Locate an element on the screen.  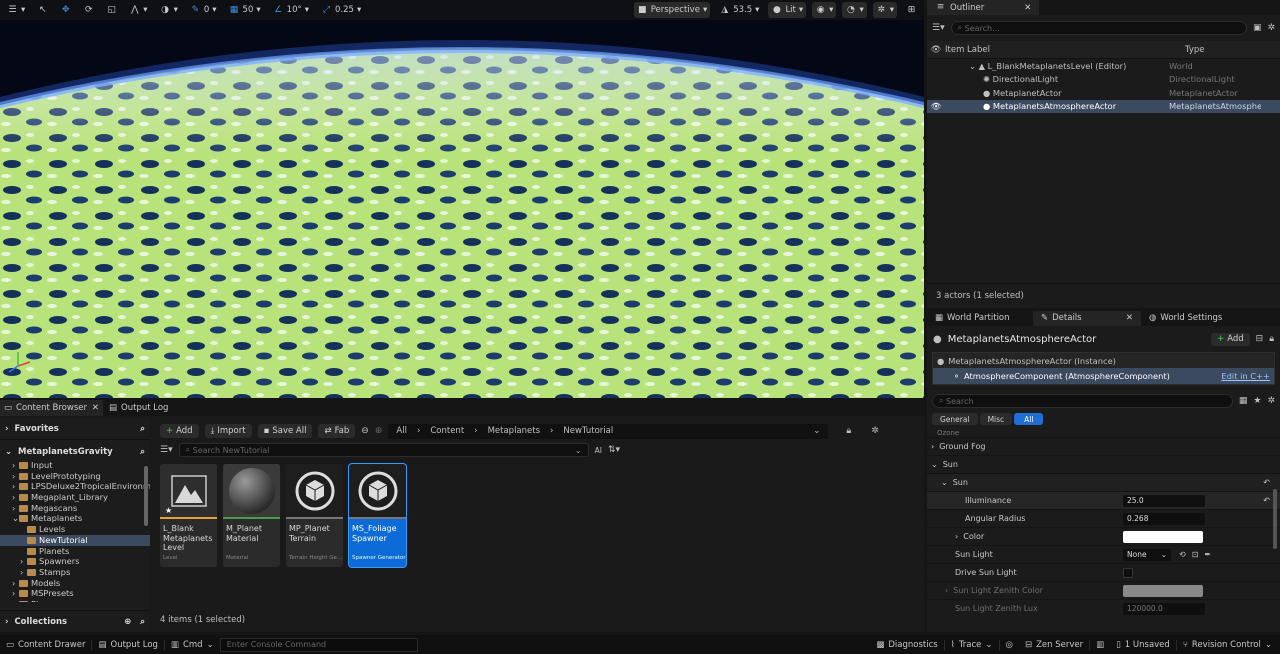
tree-folder: ⌄ Metaplanets is located at coordinates (75, 518).